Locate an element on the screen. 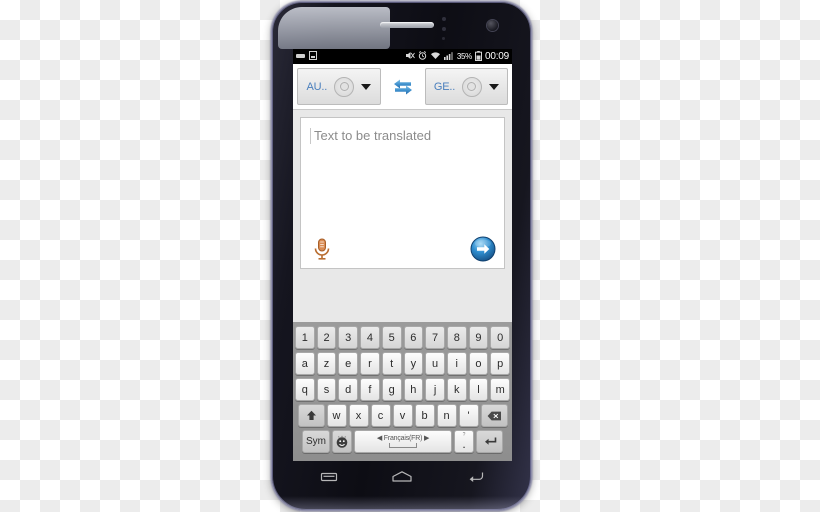 This screenshot has width=820, height=512. phone-top-bezel is located at coordinates (401, 25).